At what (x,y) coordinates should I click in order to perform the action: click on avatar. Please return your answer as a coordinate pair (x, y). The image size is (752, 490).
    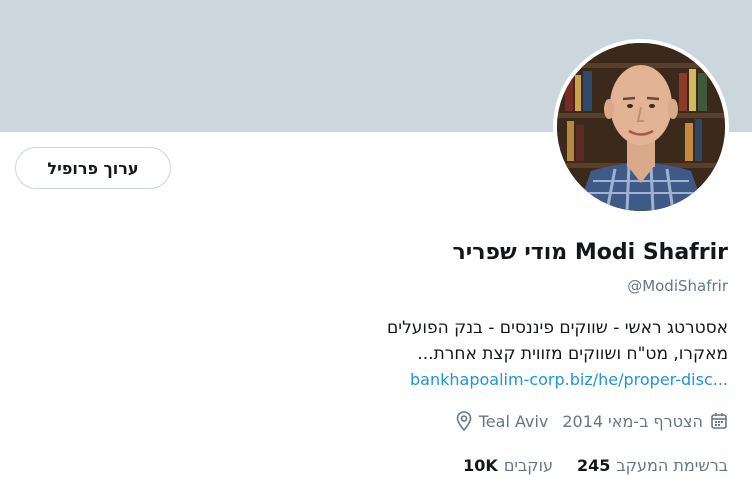
    Looking at the image, I should click on (641, 127).